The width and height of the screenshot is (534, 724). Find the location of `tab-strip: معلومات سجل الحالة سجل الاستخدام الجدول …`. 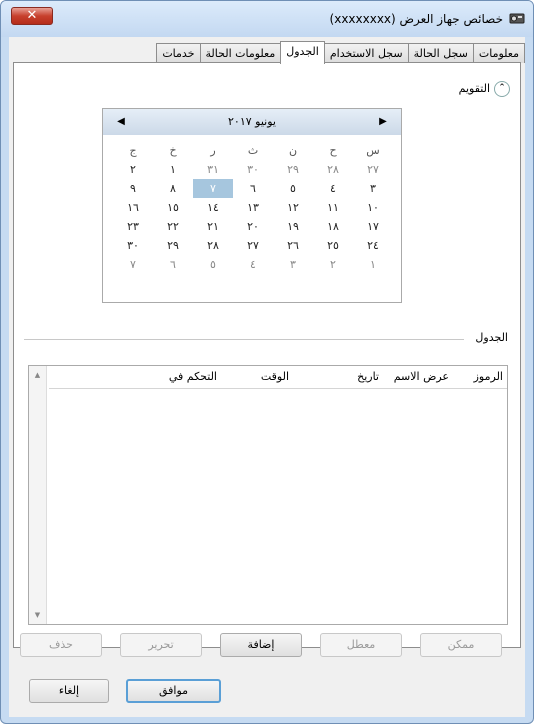

tab-strip: معلومات سجل الحالة سجل الاستخدام الجدول … is located at coordinates (340, 52).